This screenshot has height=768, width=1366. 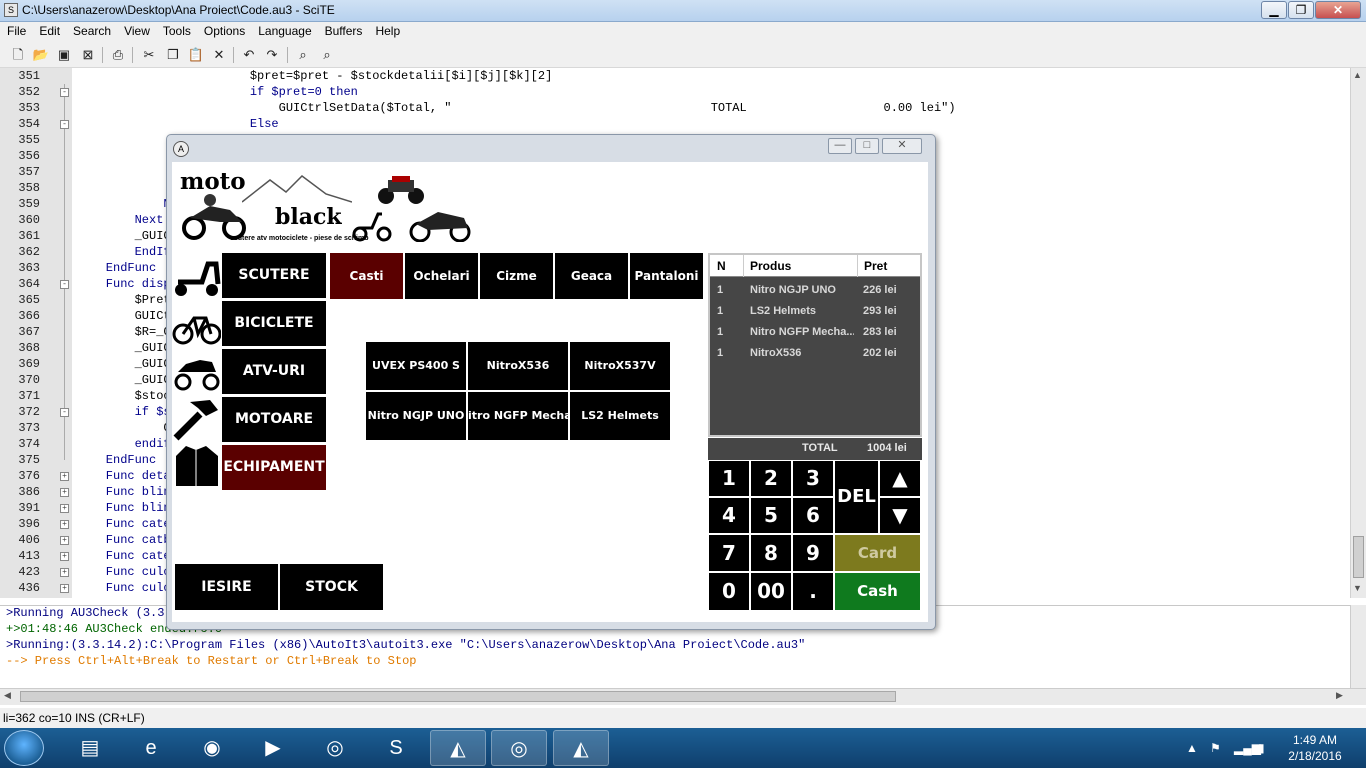 I want to click on skype-icon: S, so click(x=396, y=748).